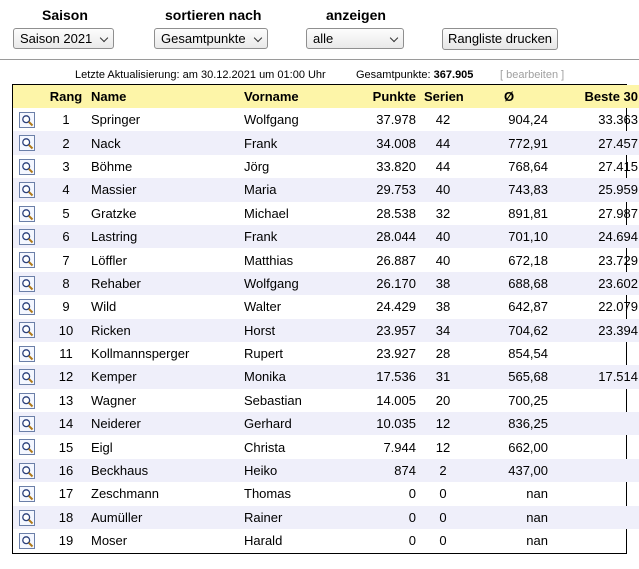  What do you see at coordinates (66, 143) in the screenshot?
I see `cell-rang: 2` at bounding box center [66, 143].